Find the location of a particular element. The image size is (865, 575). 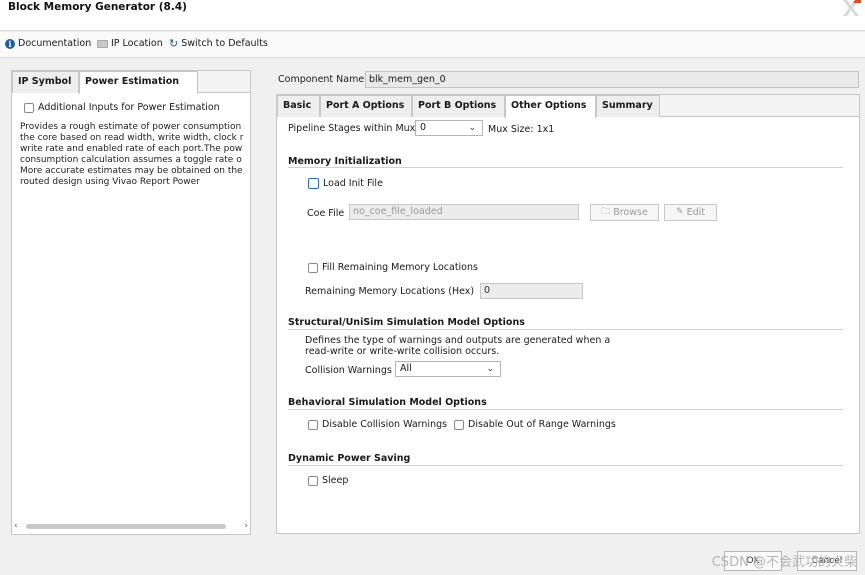

switch-defaults-label: Switch to Defaults is located at coordinates (224, 43).